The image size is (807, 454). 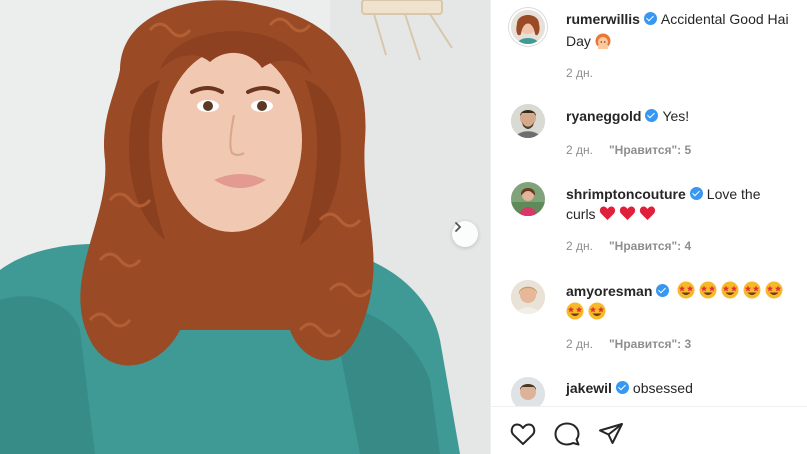 What do you see at coordinates (609, 291) in the screenshot?
I see `comment-username: amyoresman` at bounding box center [609, 291].